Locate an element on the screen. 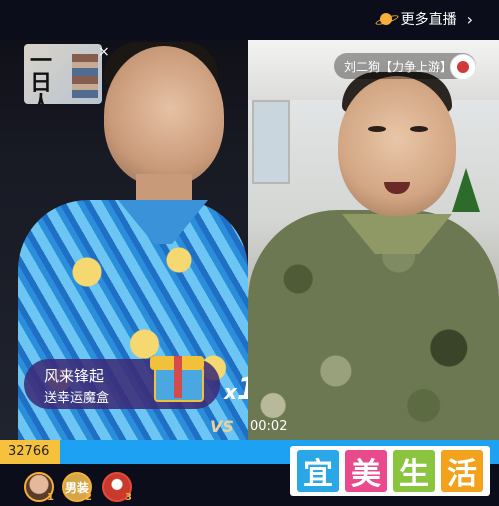  pip-title: 一日人生 is located at coordinates (41, 76).